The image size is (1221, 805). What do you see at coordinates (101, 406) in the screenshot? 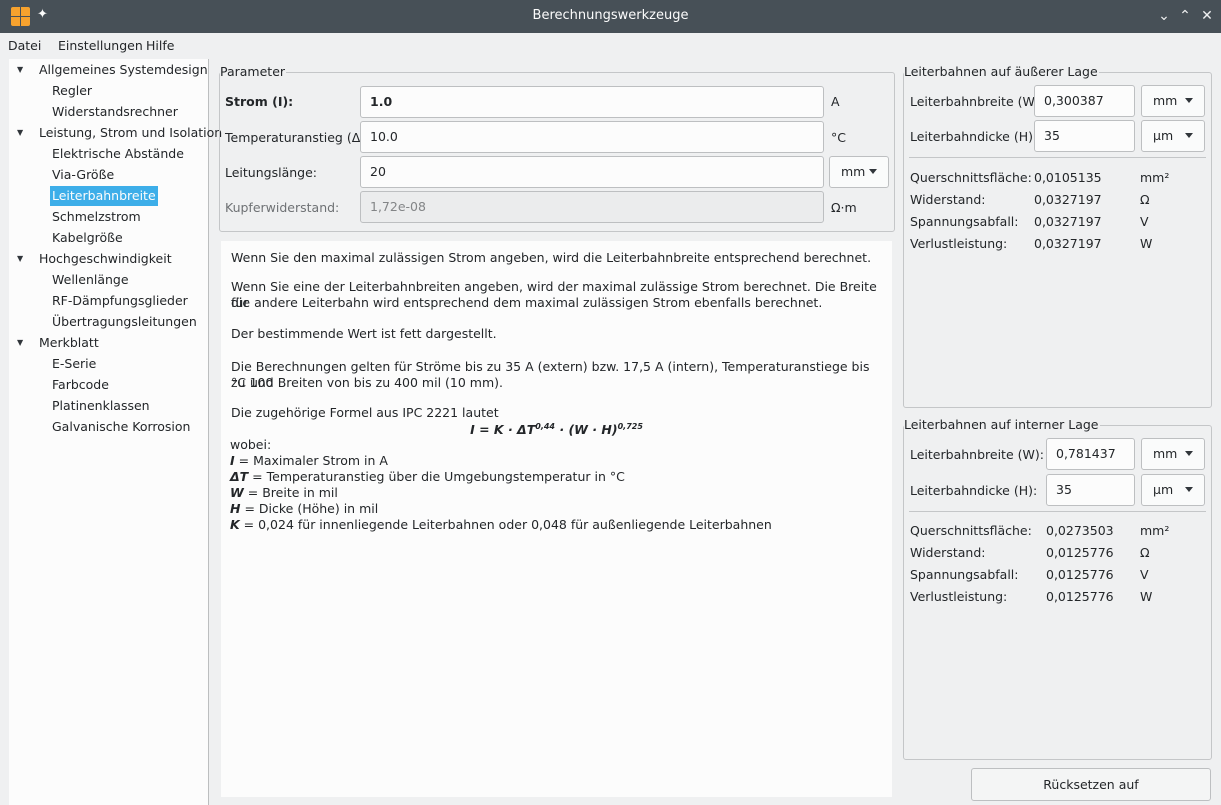
I see `tree-item-platinenklassen: Platinenklassen` at bounding box center [101, 406].